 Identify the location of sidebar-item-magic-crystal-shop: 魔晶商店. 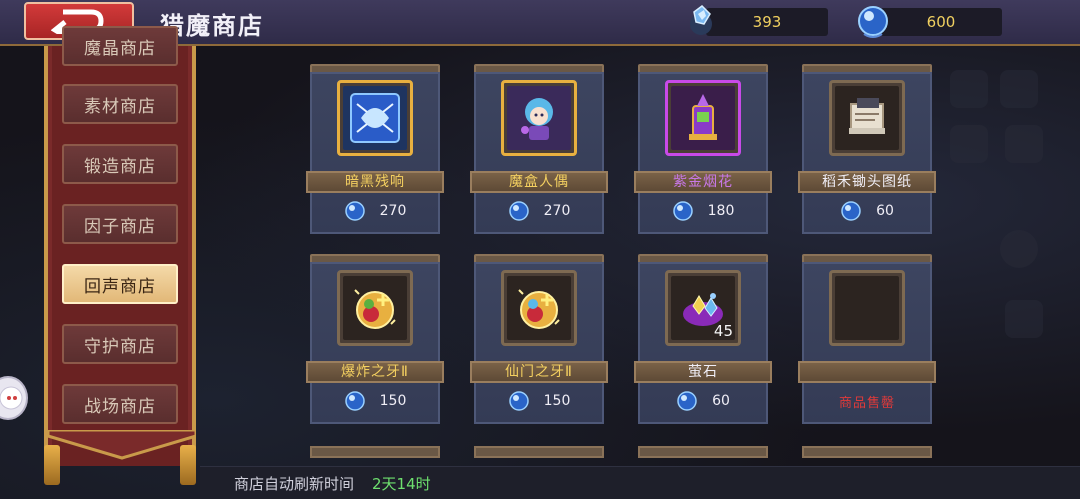
(120, 46).